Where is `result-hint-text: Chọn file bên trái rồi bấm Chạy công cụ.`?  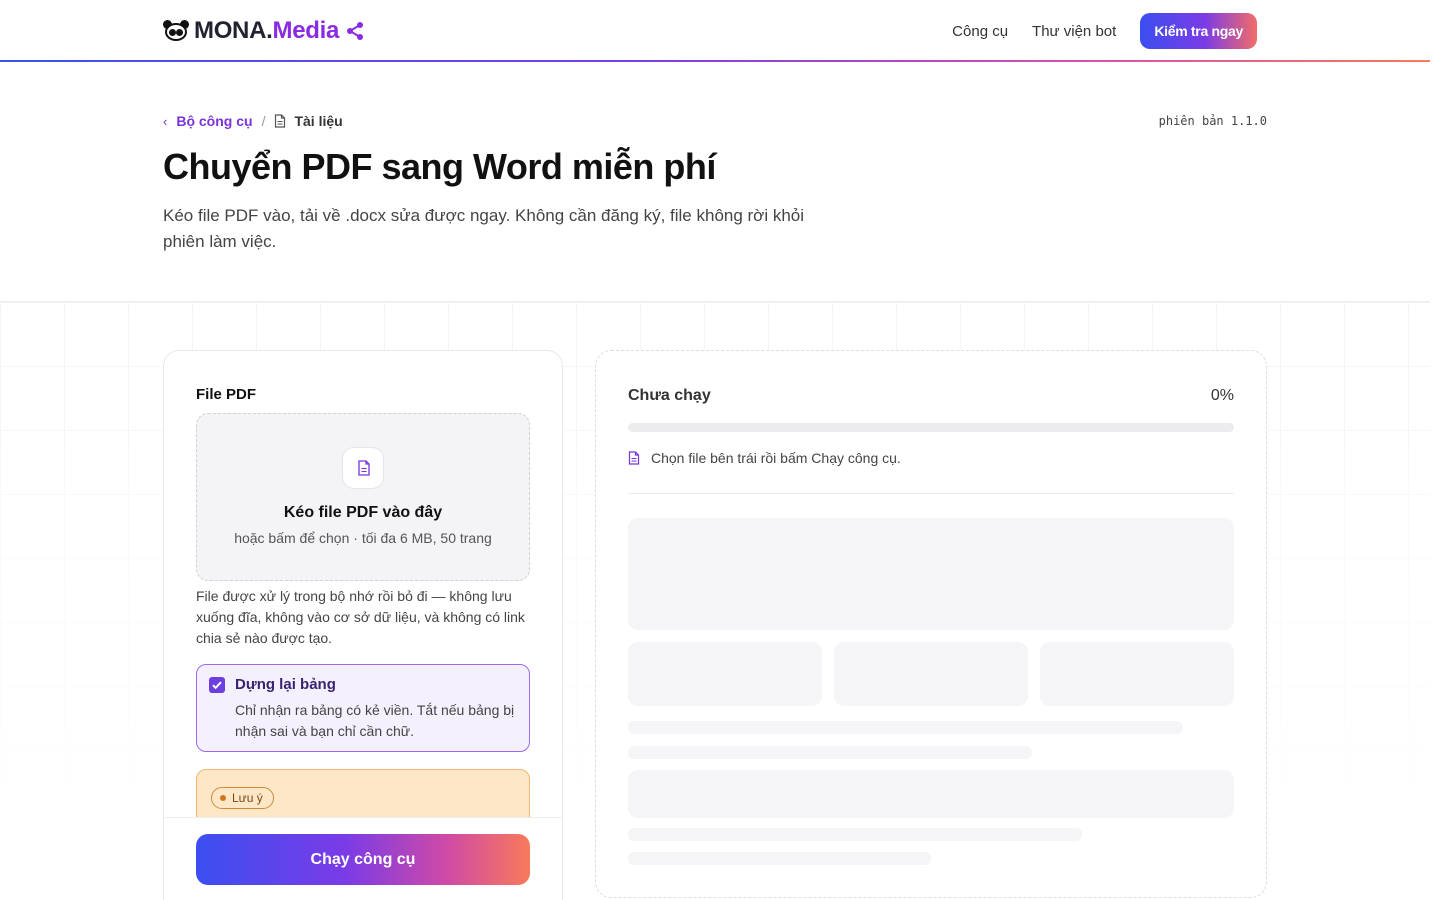 result-hint-text: Chọn file bên trái rồi bấm Chạy công cụ. is located at coordinates (776, 458).